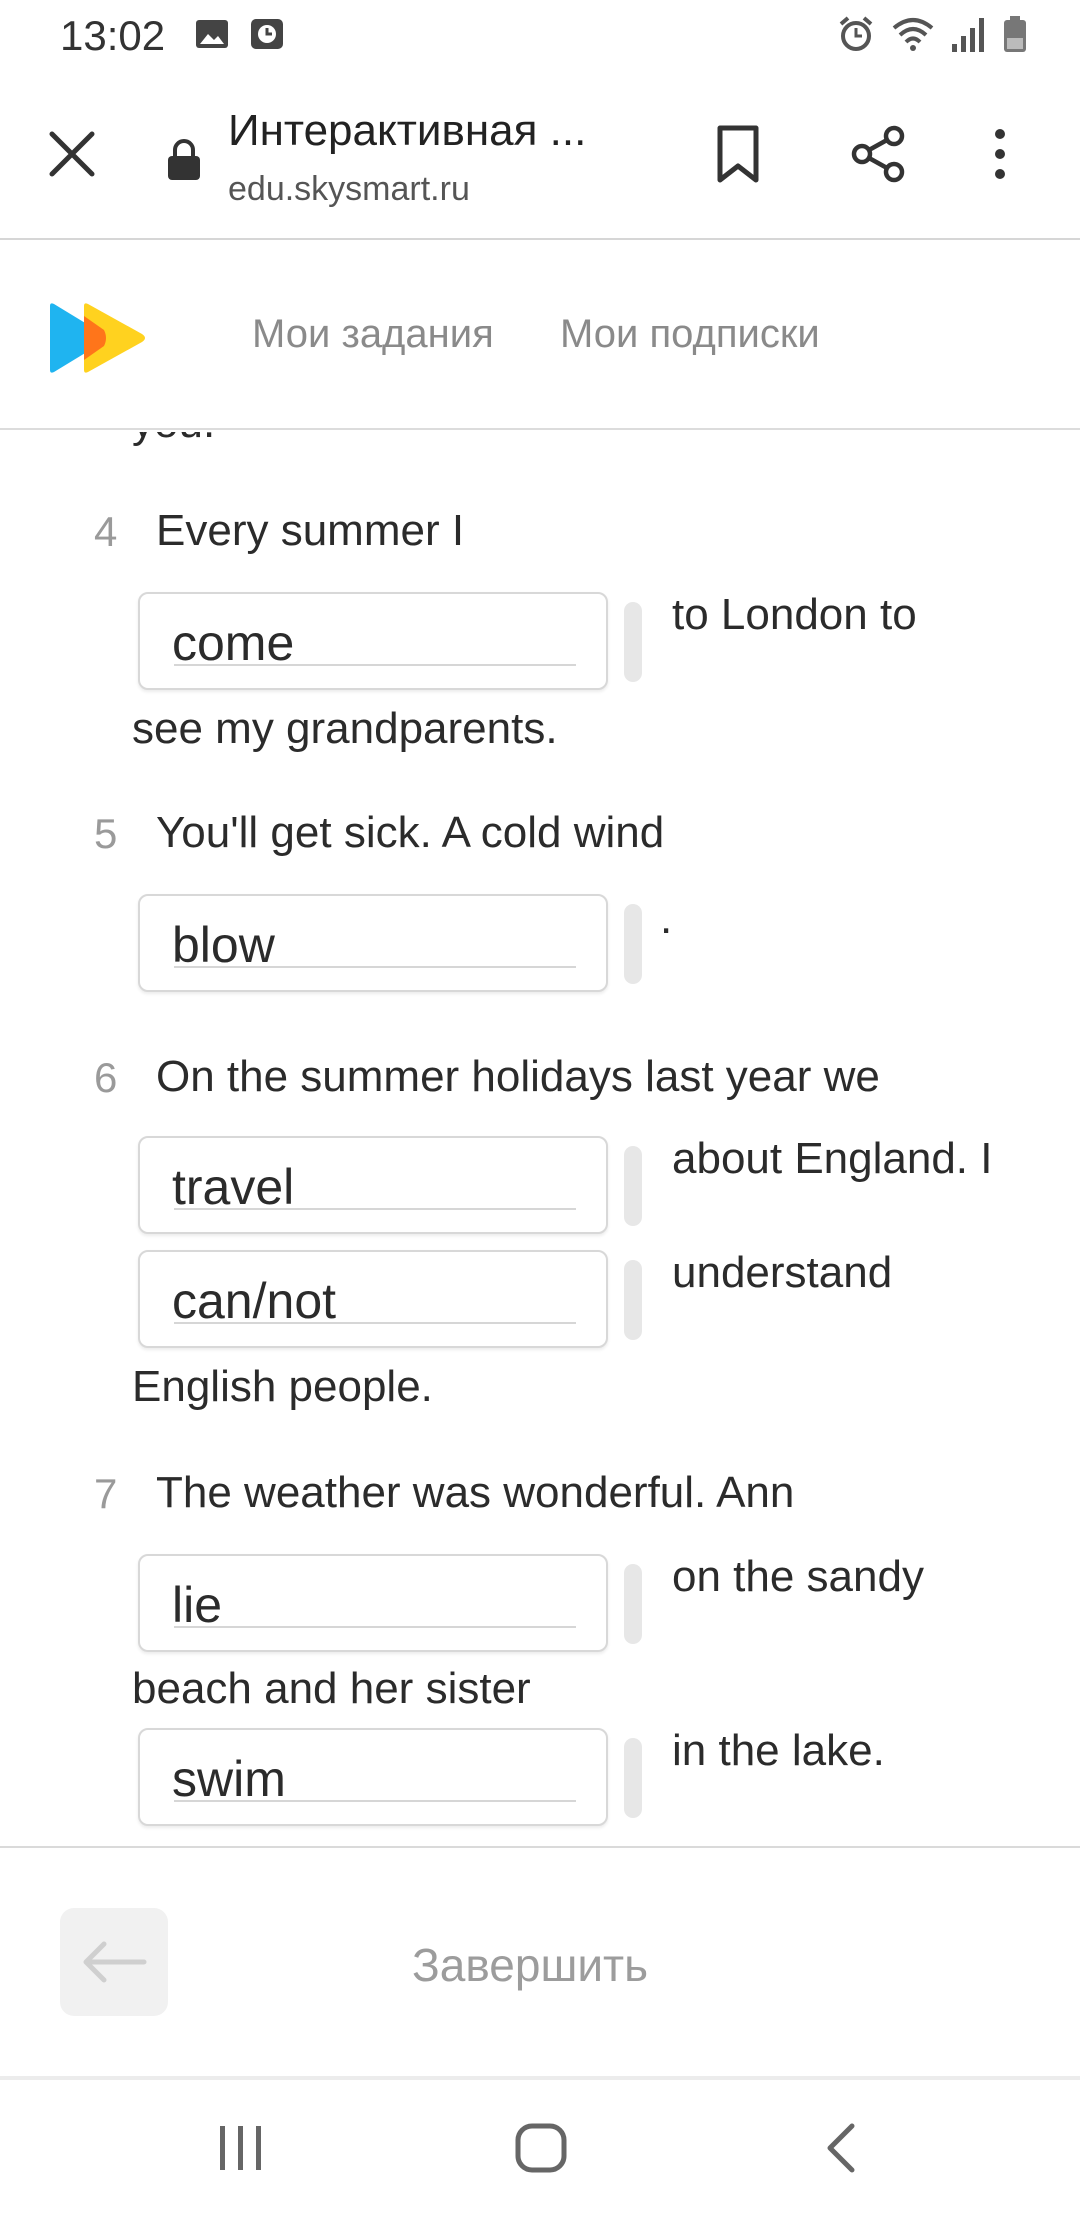 The width and height of the screenshot is (1080, 2220). I want to click on page-url: edu.skysmart.ru, so click(349, 189).